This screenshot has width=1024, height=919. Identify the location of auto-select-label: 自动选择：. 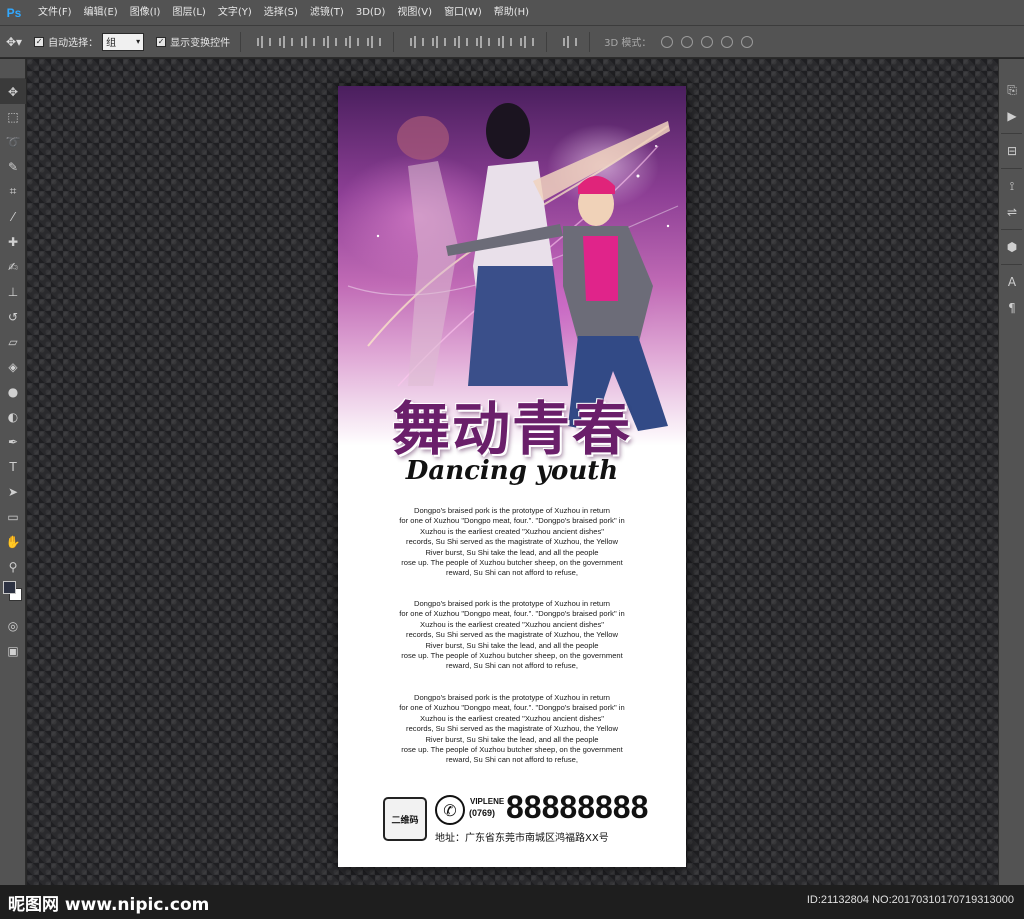
(73, 43).